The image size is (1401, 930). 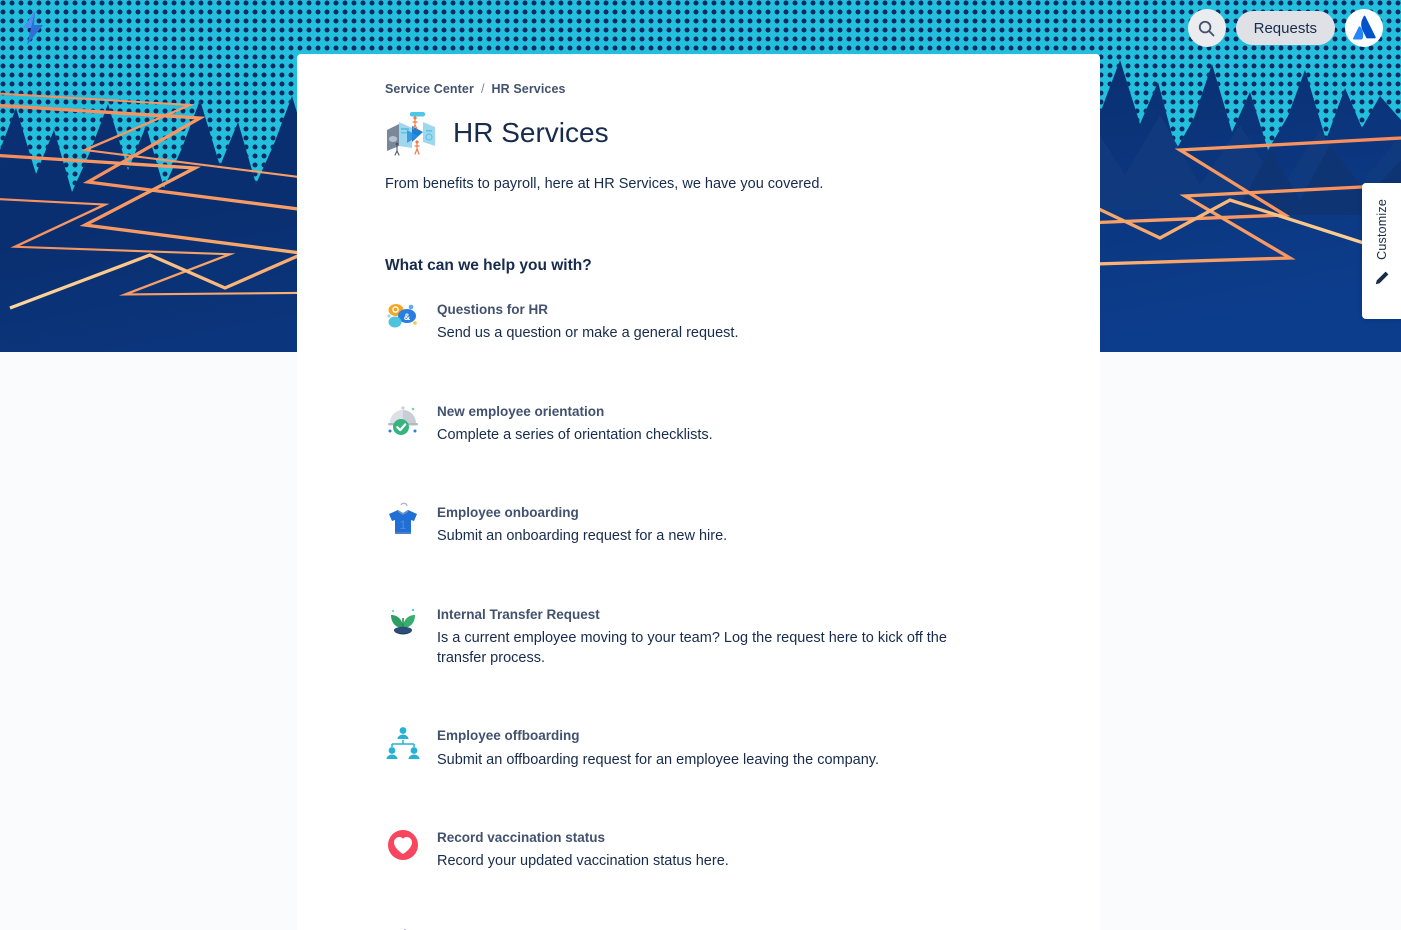 I want to click on request-item-title: Internal Transfer Request, so click(x=518, y=614).